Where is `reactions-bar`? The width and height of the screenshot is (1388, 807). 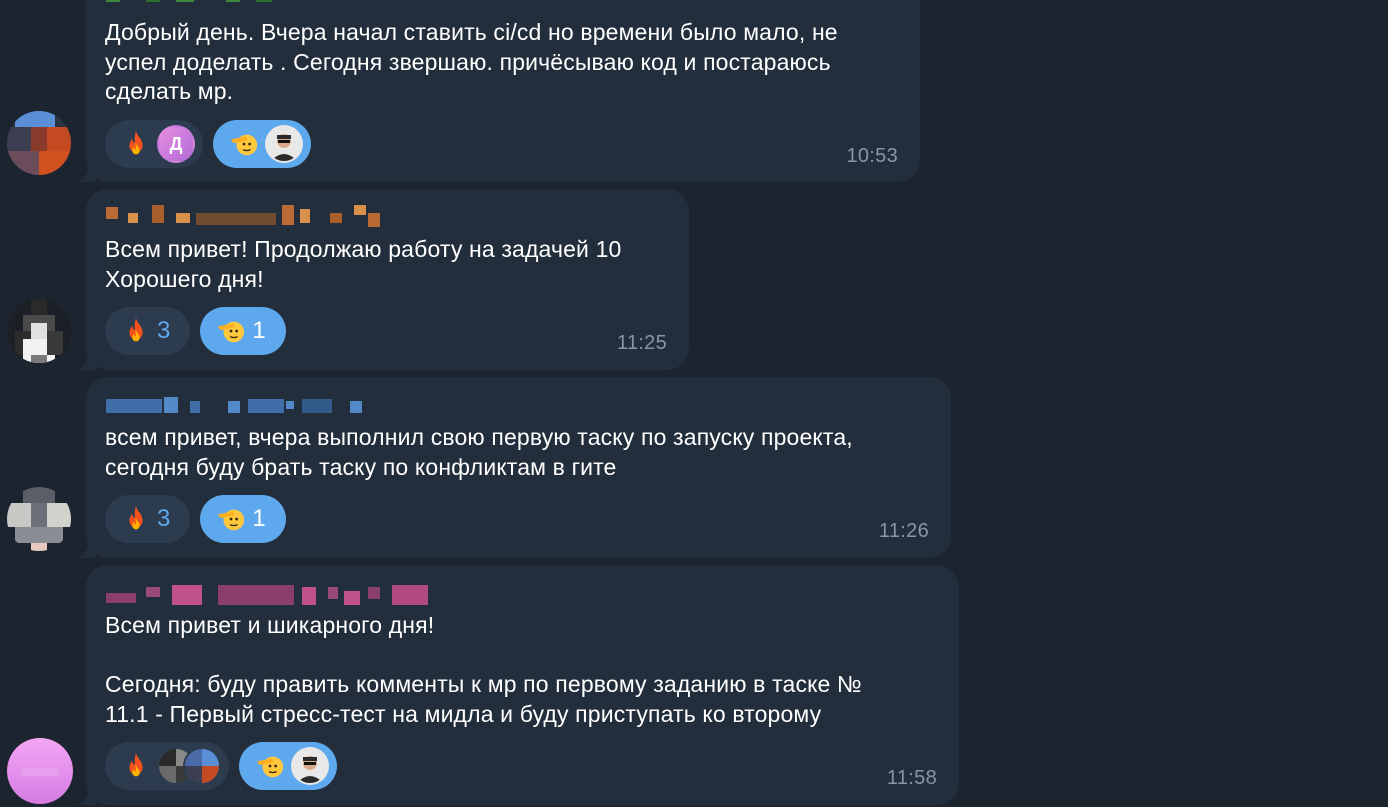 reactions-bar is located at coordinates (221, 766).